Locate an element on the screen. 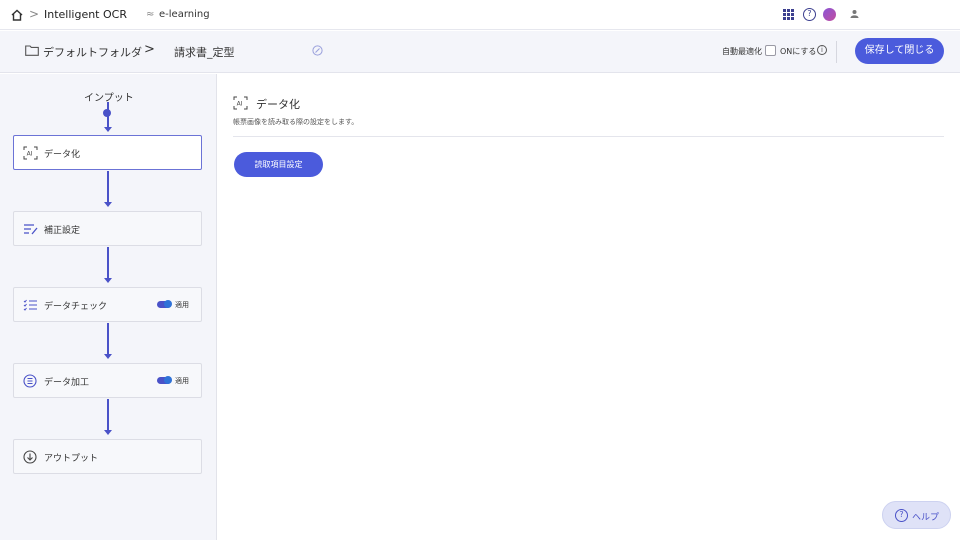 This screenshot has width=960, height=540. step-data-check: データチェック 適用 is located at coordinates (107, 304).